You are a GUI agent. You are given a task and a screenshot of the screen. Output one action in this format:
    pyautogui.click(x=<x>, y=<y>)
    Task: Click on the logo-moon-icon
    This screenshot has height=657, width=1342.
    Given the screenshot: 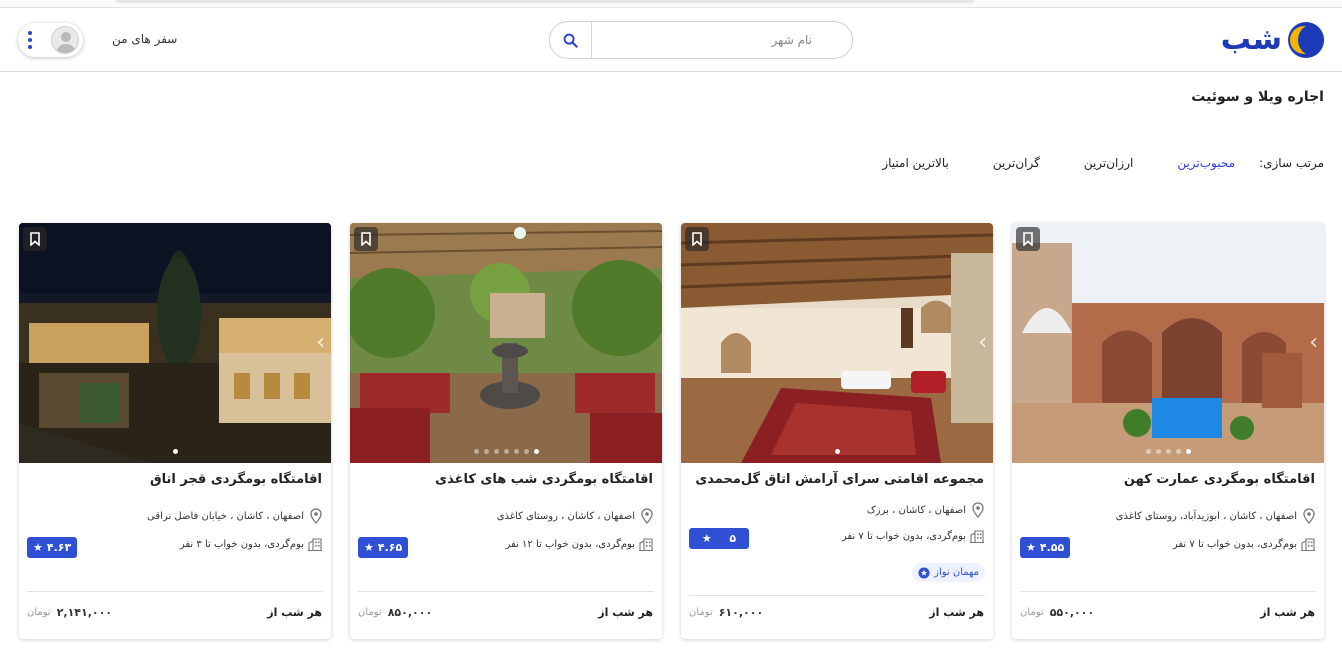 What is the action you would take?
    pyautogui.click(x=1306, y=40)
    